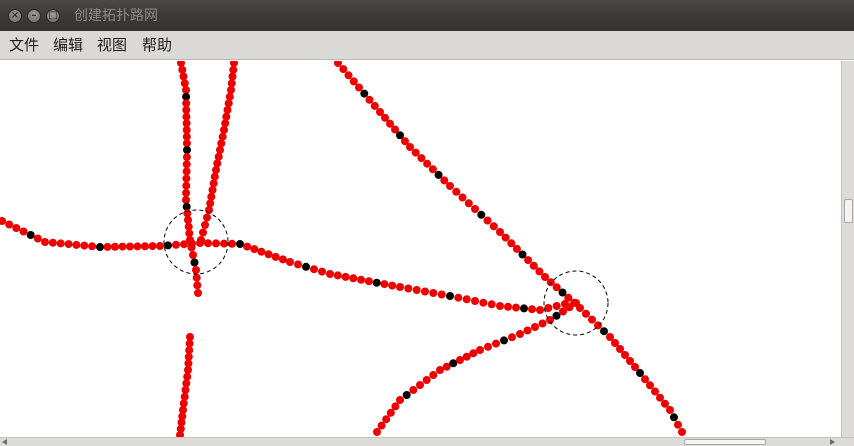 The width and height of the screenshot is (854, 446). What do you see at coordinates (848, 211) in the screenshot?
I see `vertical-scroll-thumb` at bounding box center [848, 211].